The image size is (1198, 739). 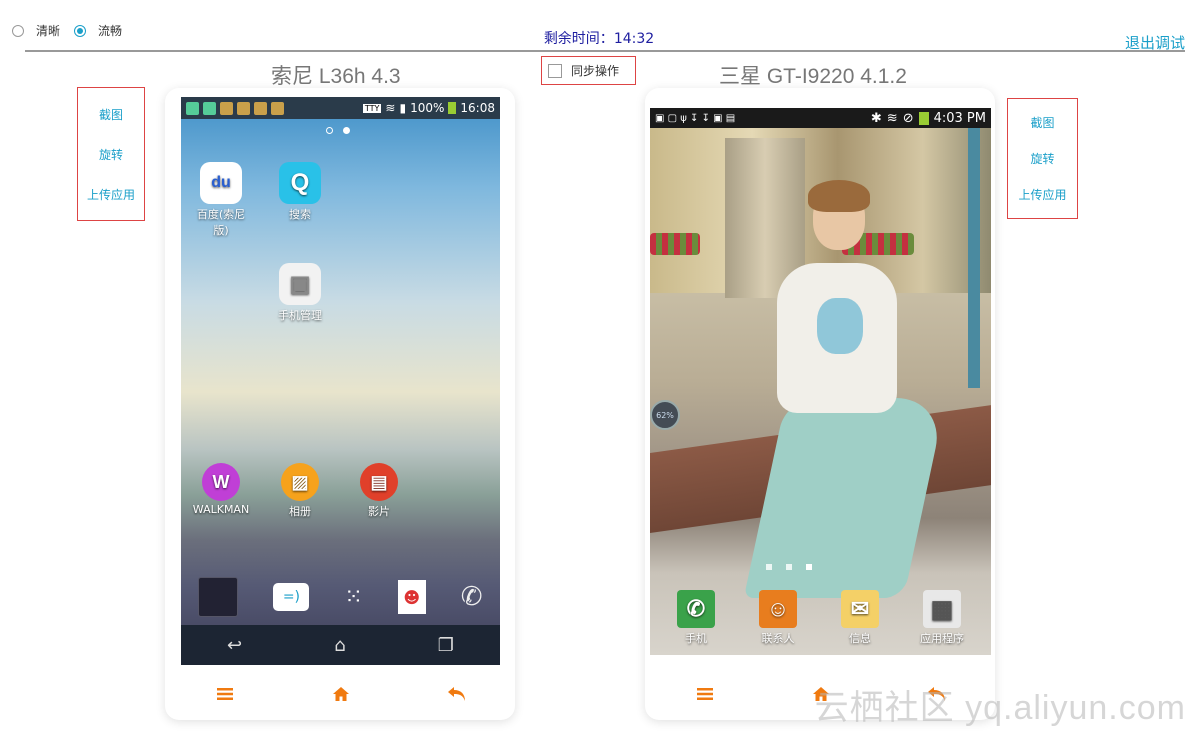 I want to click on sony-actions-panel: 截图 旋转 上传应用, so click(x=111, y=154).